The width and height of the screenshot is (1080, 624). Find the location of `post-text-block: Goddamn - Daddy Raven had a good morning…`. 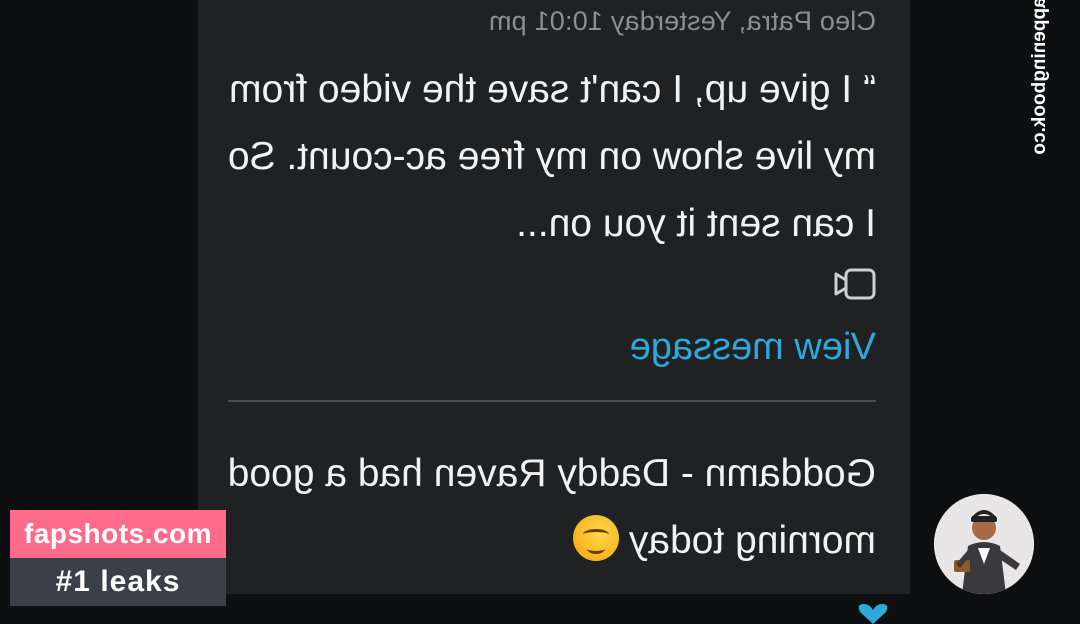

post-text-block: Goddamn - Daddy Raven had a good morning… is located at coordinates (551, 507).